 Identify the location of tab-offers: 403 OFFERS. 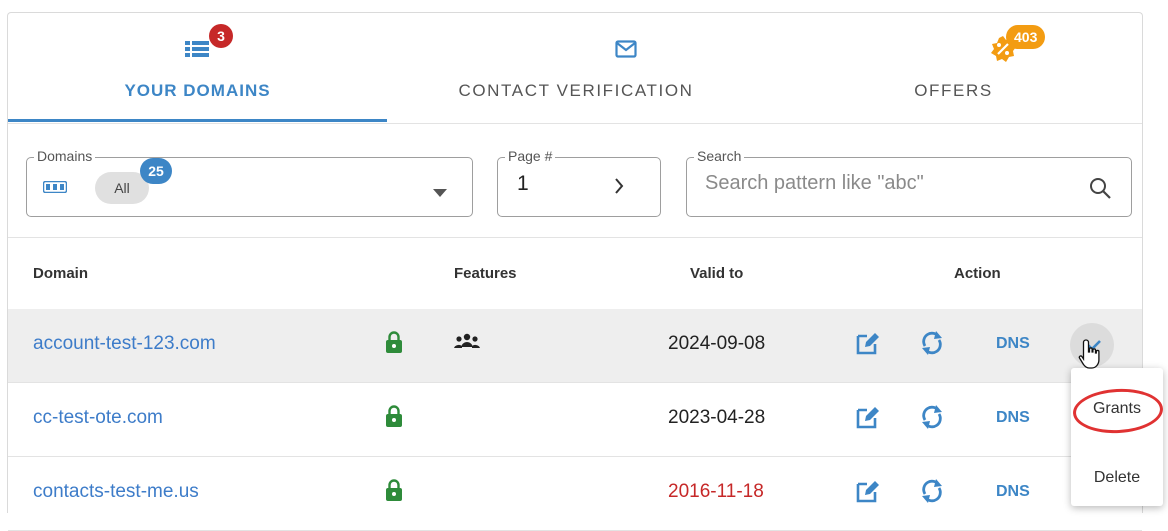
(953, 68).